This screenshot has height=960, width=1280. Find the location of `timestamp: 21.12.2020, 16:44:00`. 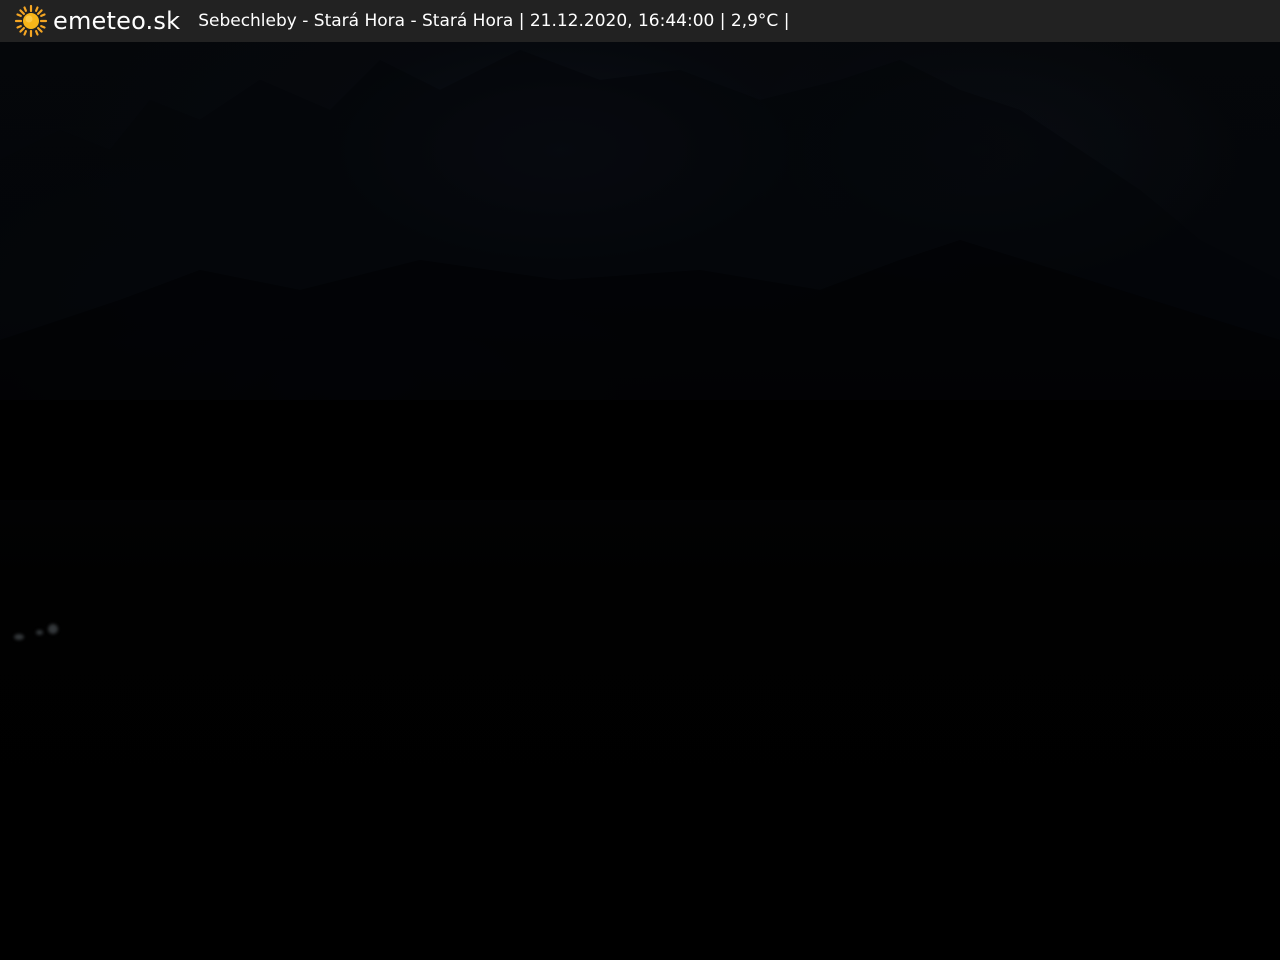

timestamp: 21.12.2020, 16:44:00 is located at coordinates (622, 21).